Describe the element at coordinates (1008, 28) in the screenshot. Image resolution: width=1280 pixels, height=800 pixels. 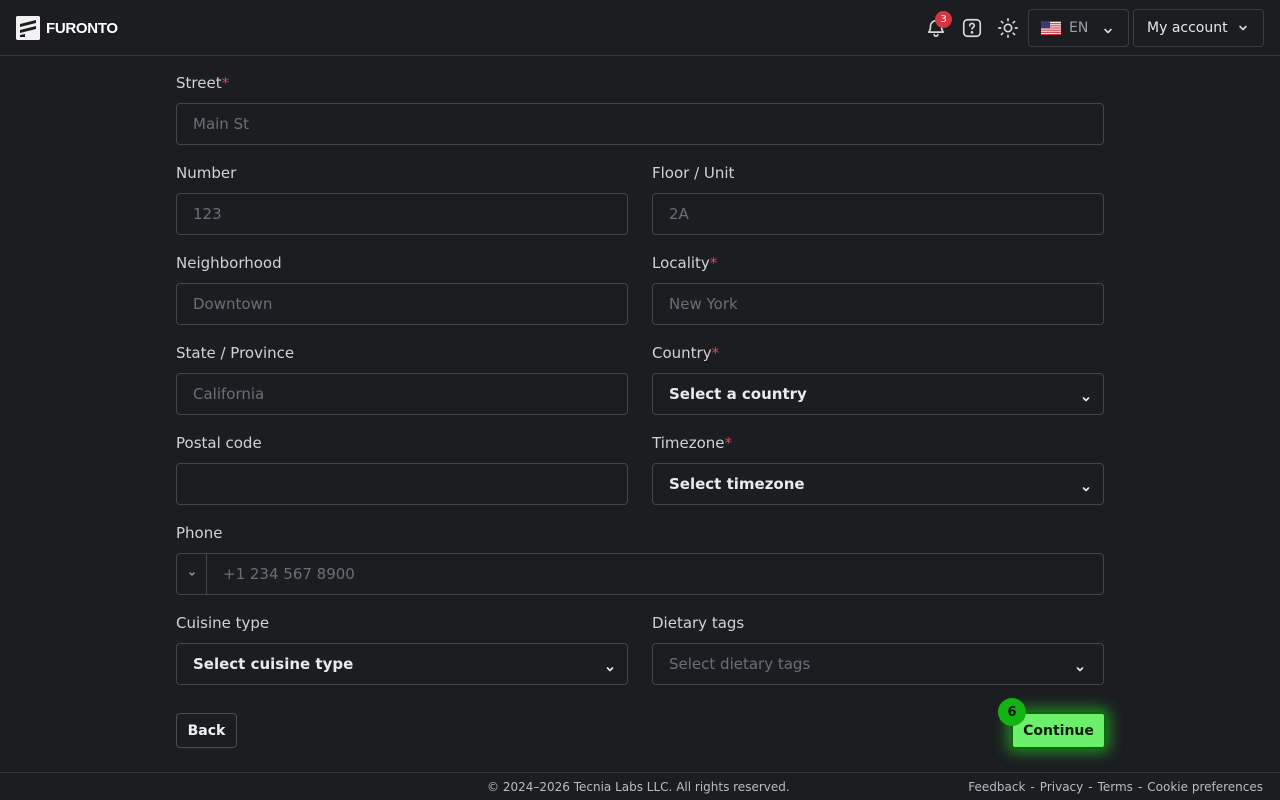
I see `theme-toggle-sun-icon` at that location.